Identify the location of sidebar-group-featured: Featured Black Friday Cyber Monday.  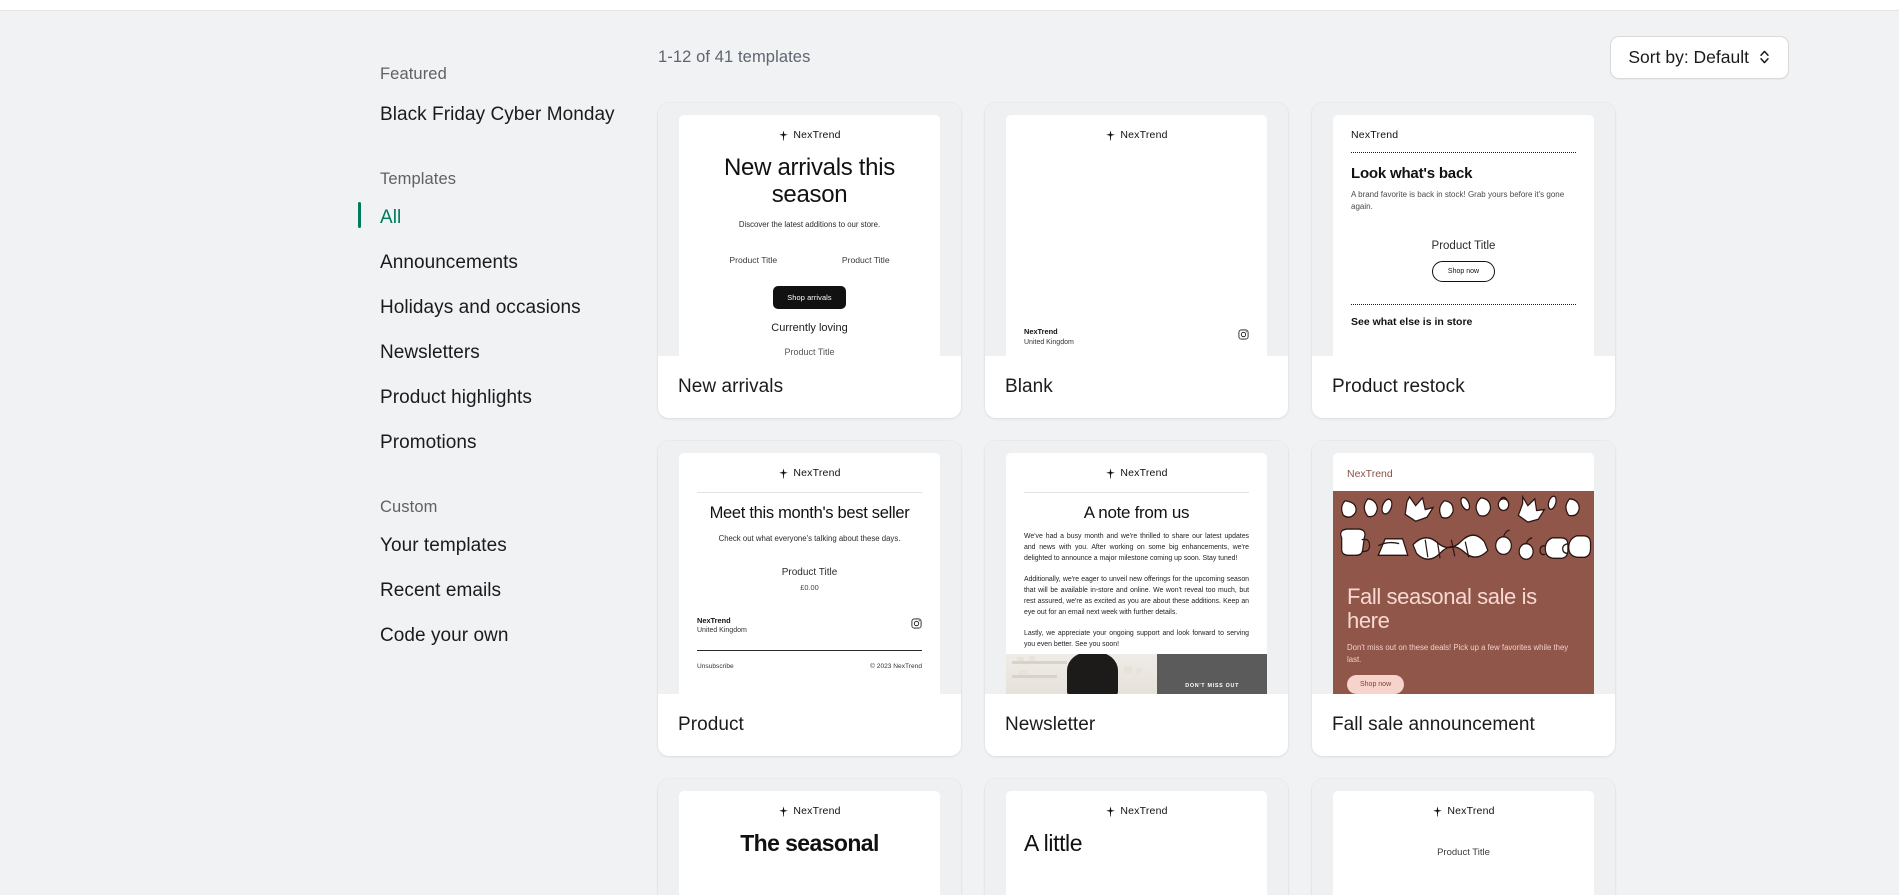
(515, 96).